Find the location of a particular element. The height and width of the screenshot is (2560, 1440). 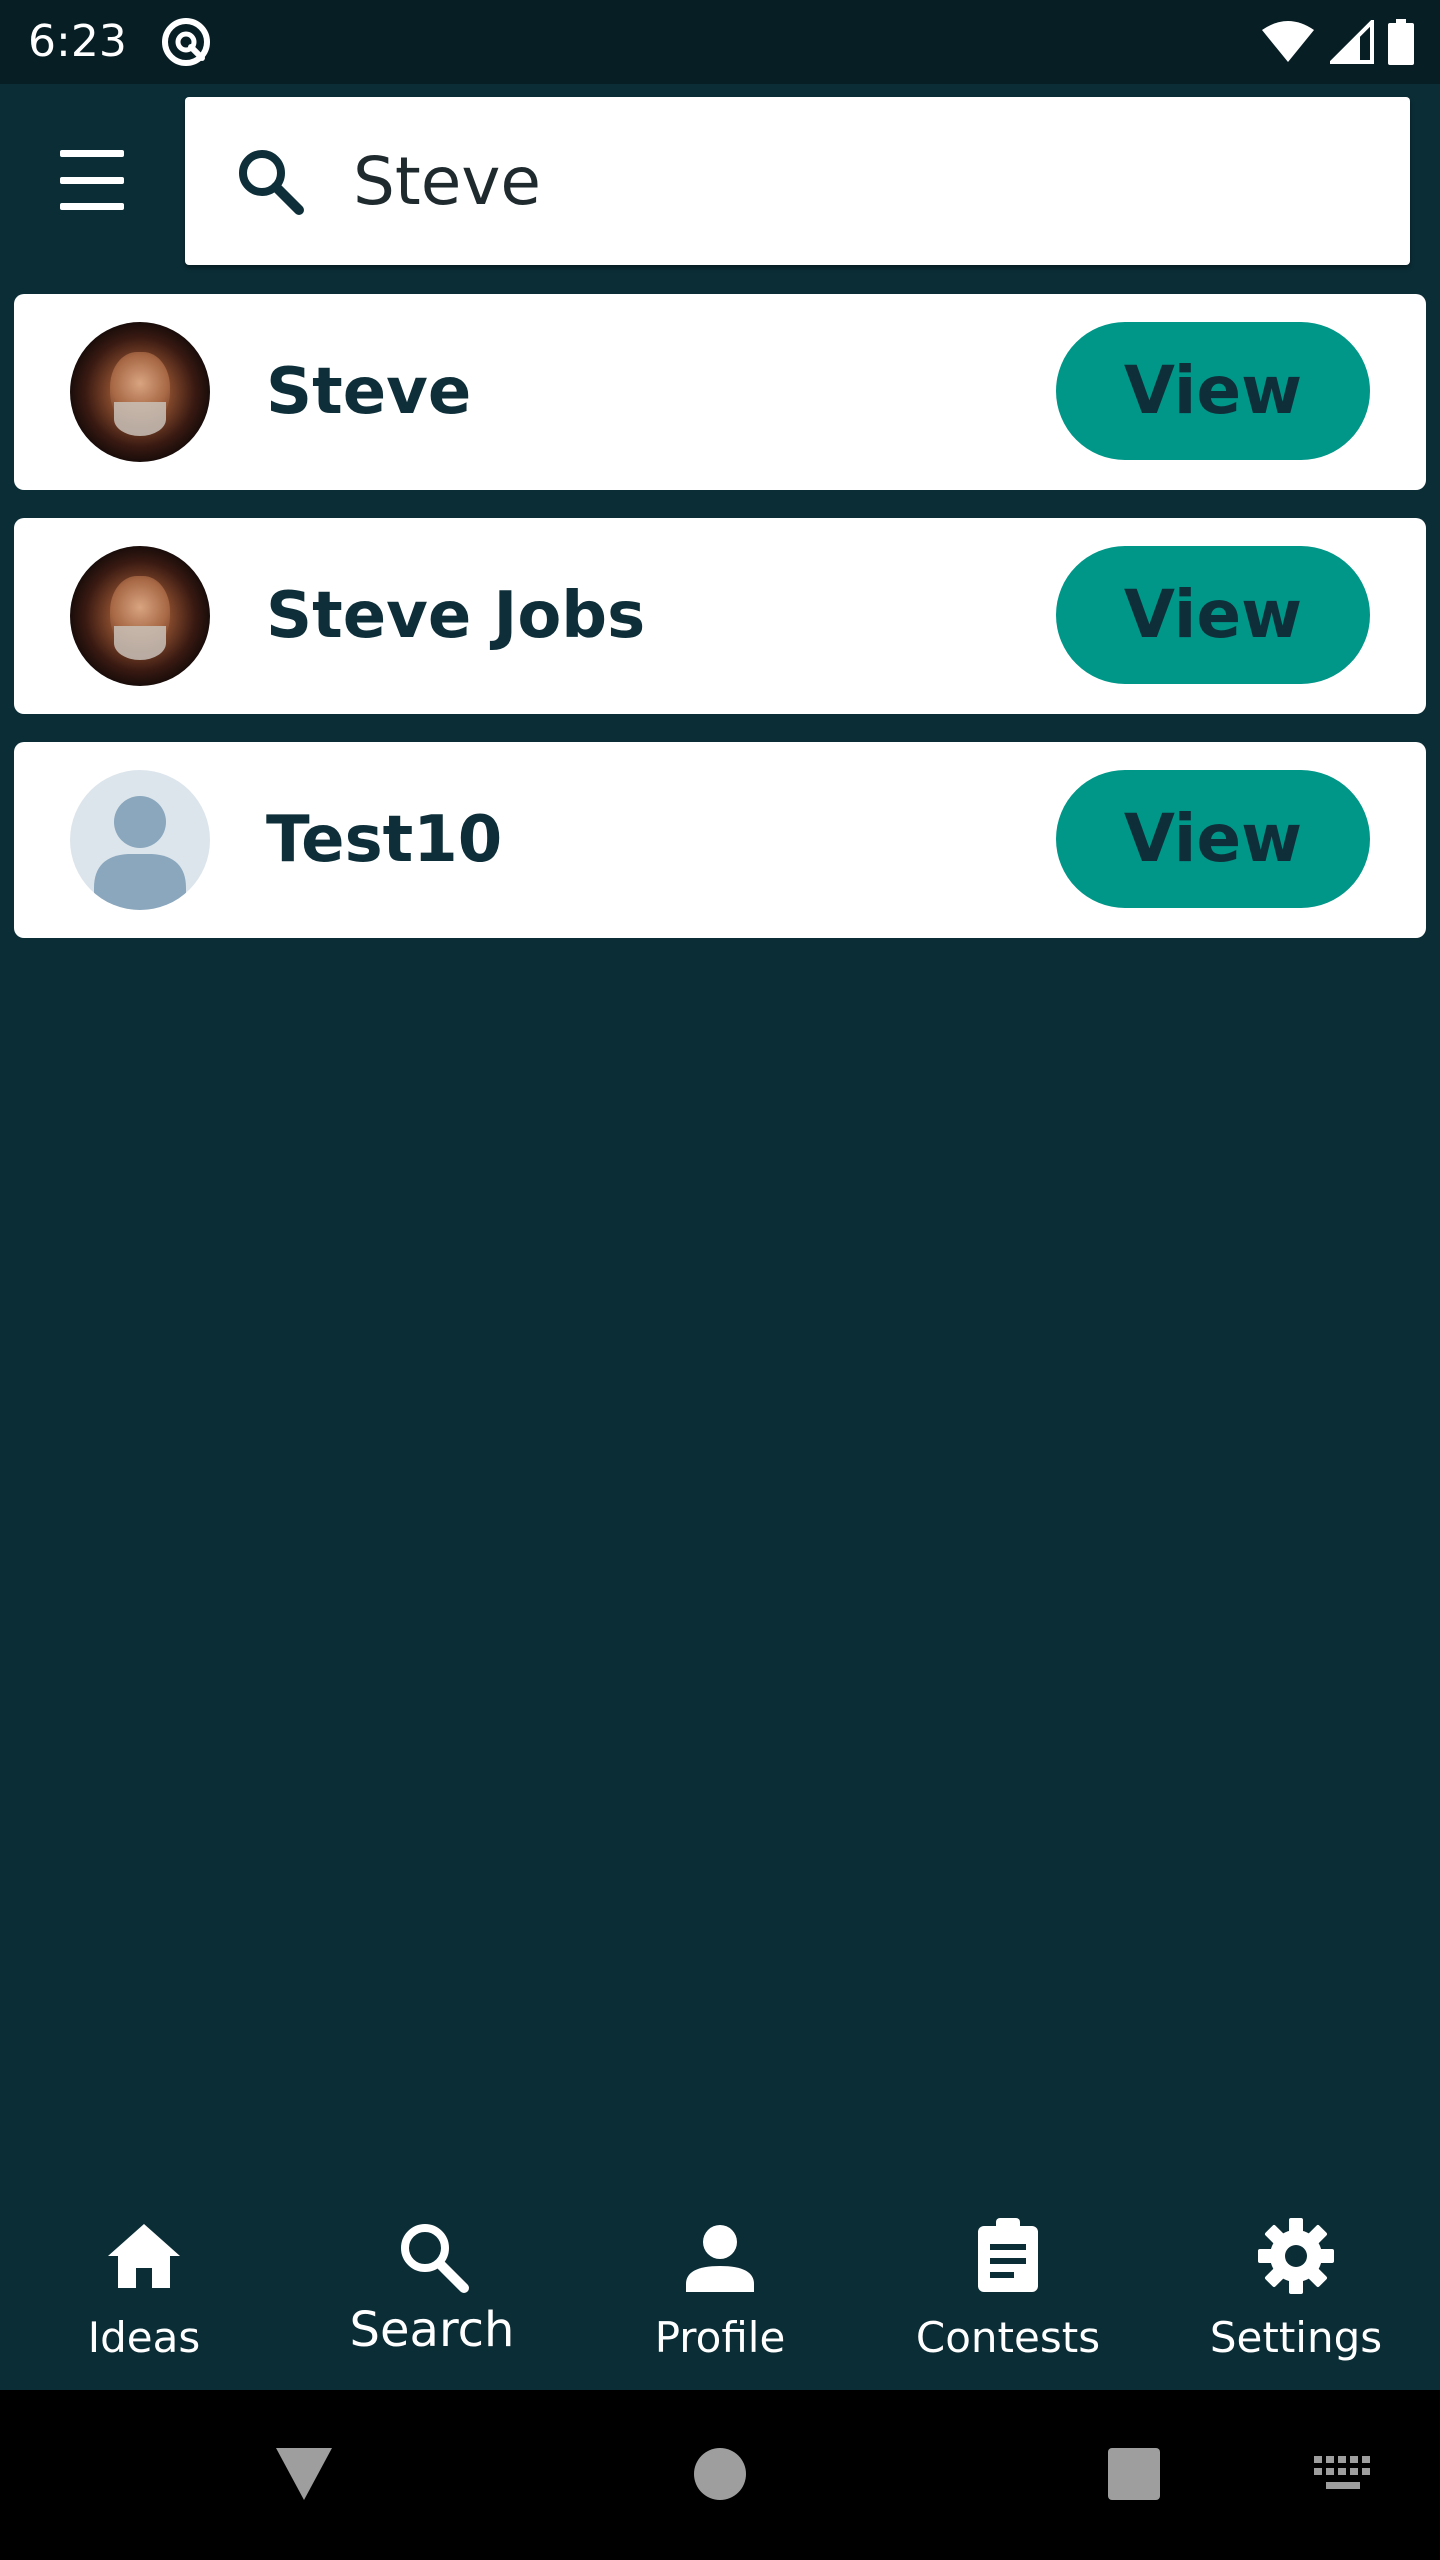

search-input is located at coordinates (853, 181).